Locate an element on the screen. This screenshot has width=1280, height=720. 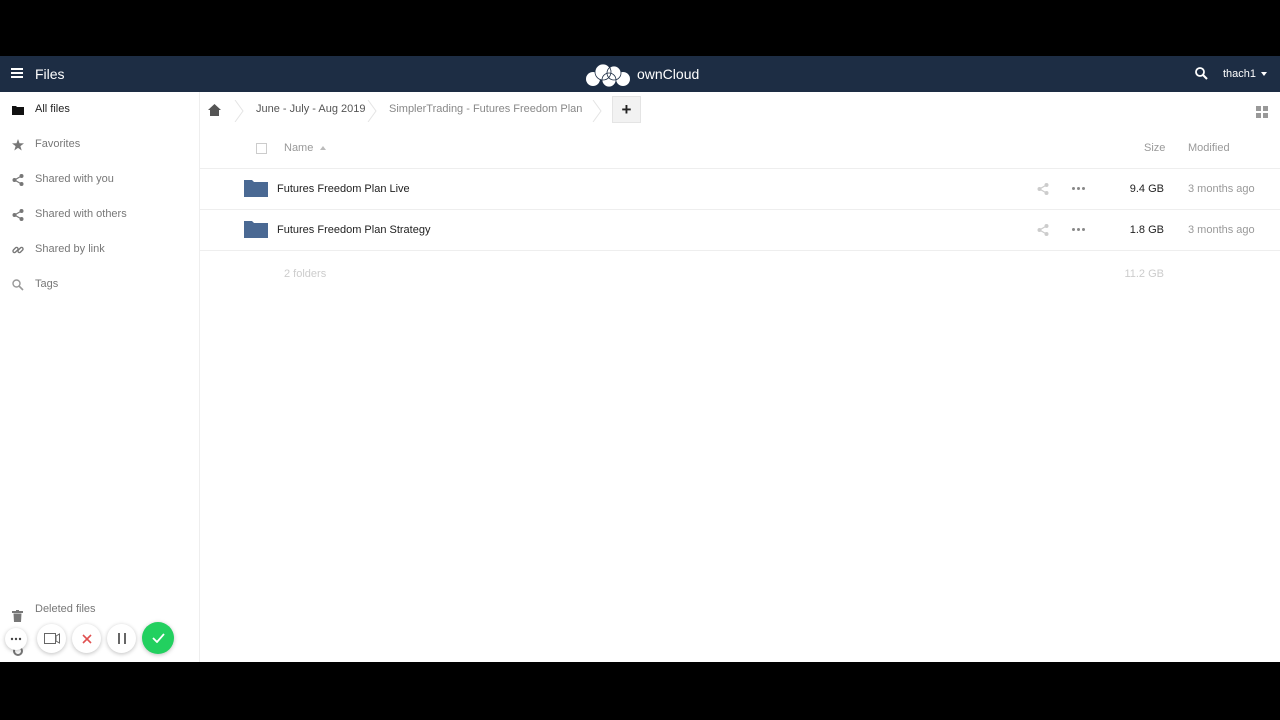
ellipsis-icon is located at coordinates (16, 639).